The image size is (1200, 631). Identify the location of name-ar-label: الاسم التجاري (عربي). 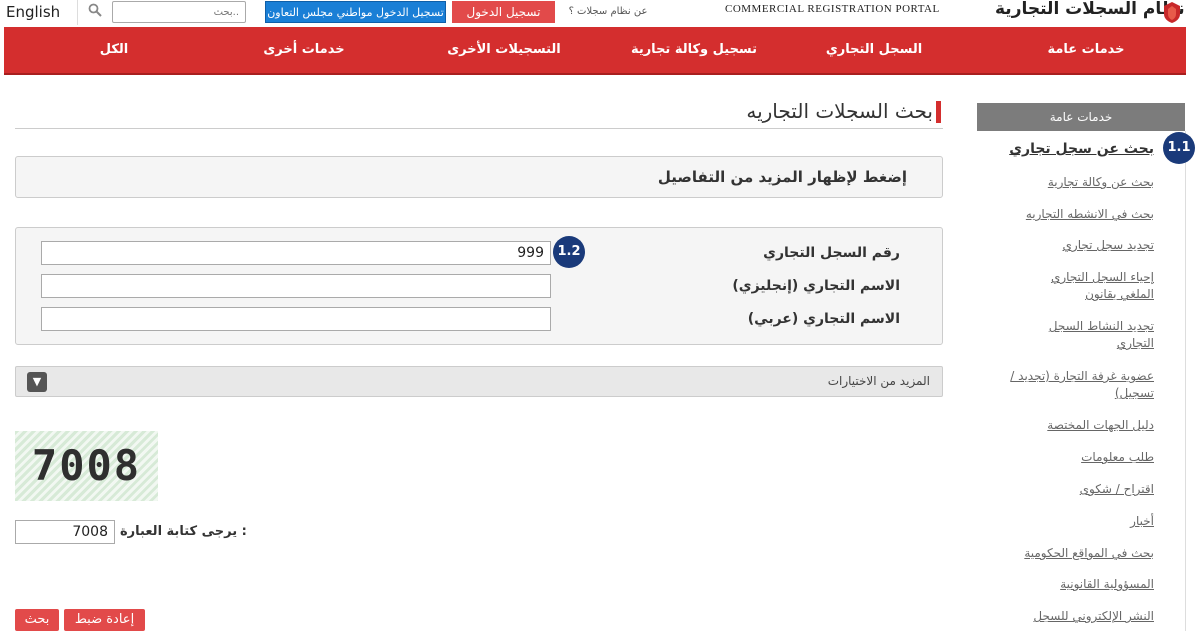
(823, 319).